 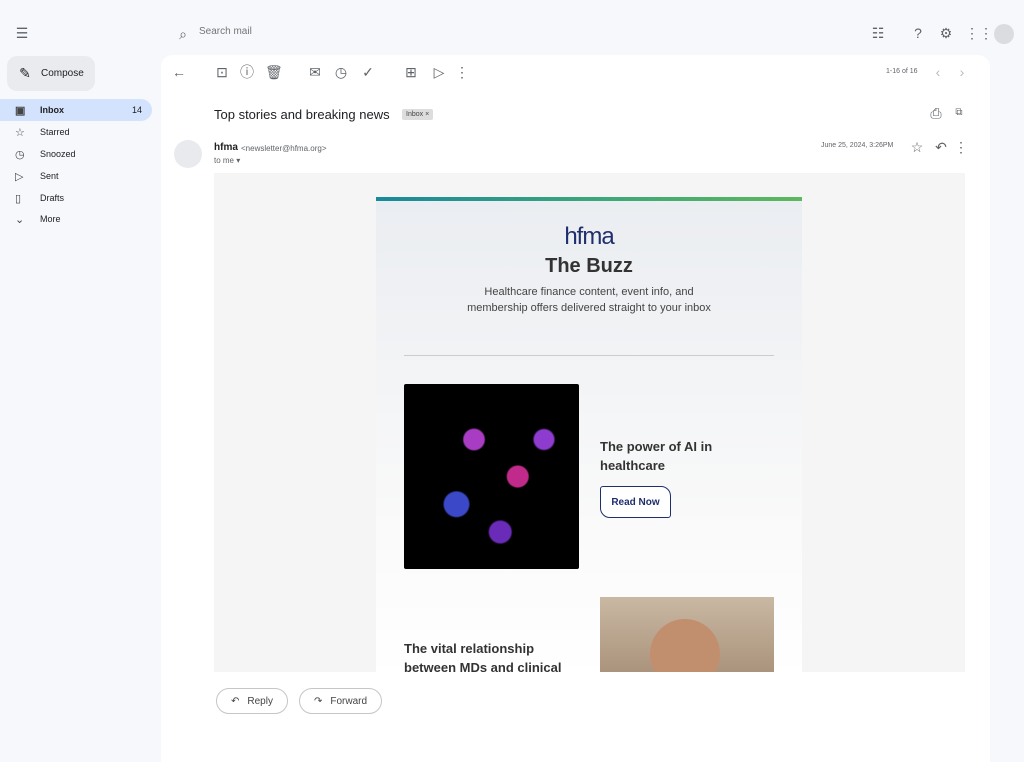 I want to click on compose-label: Compose, so click(x=62, y=73).